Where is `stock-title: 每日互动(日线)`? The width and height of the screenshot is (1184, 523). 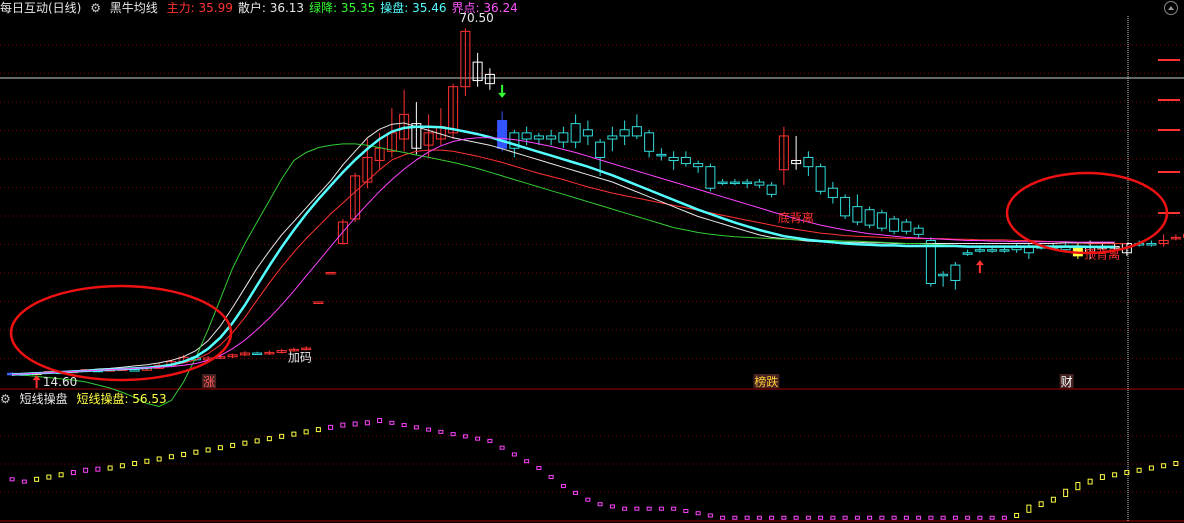 stock-title: 每日互动(日线) is located at coordinates (40, 8).